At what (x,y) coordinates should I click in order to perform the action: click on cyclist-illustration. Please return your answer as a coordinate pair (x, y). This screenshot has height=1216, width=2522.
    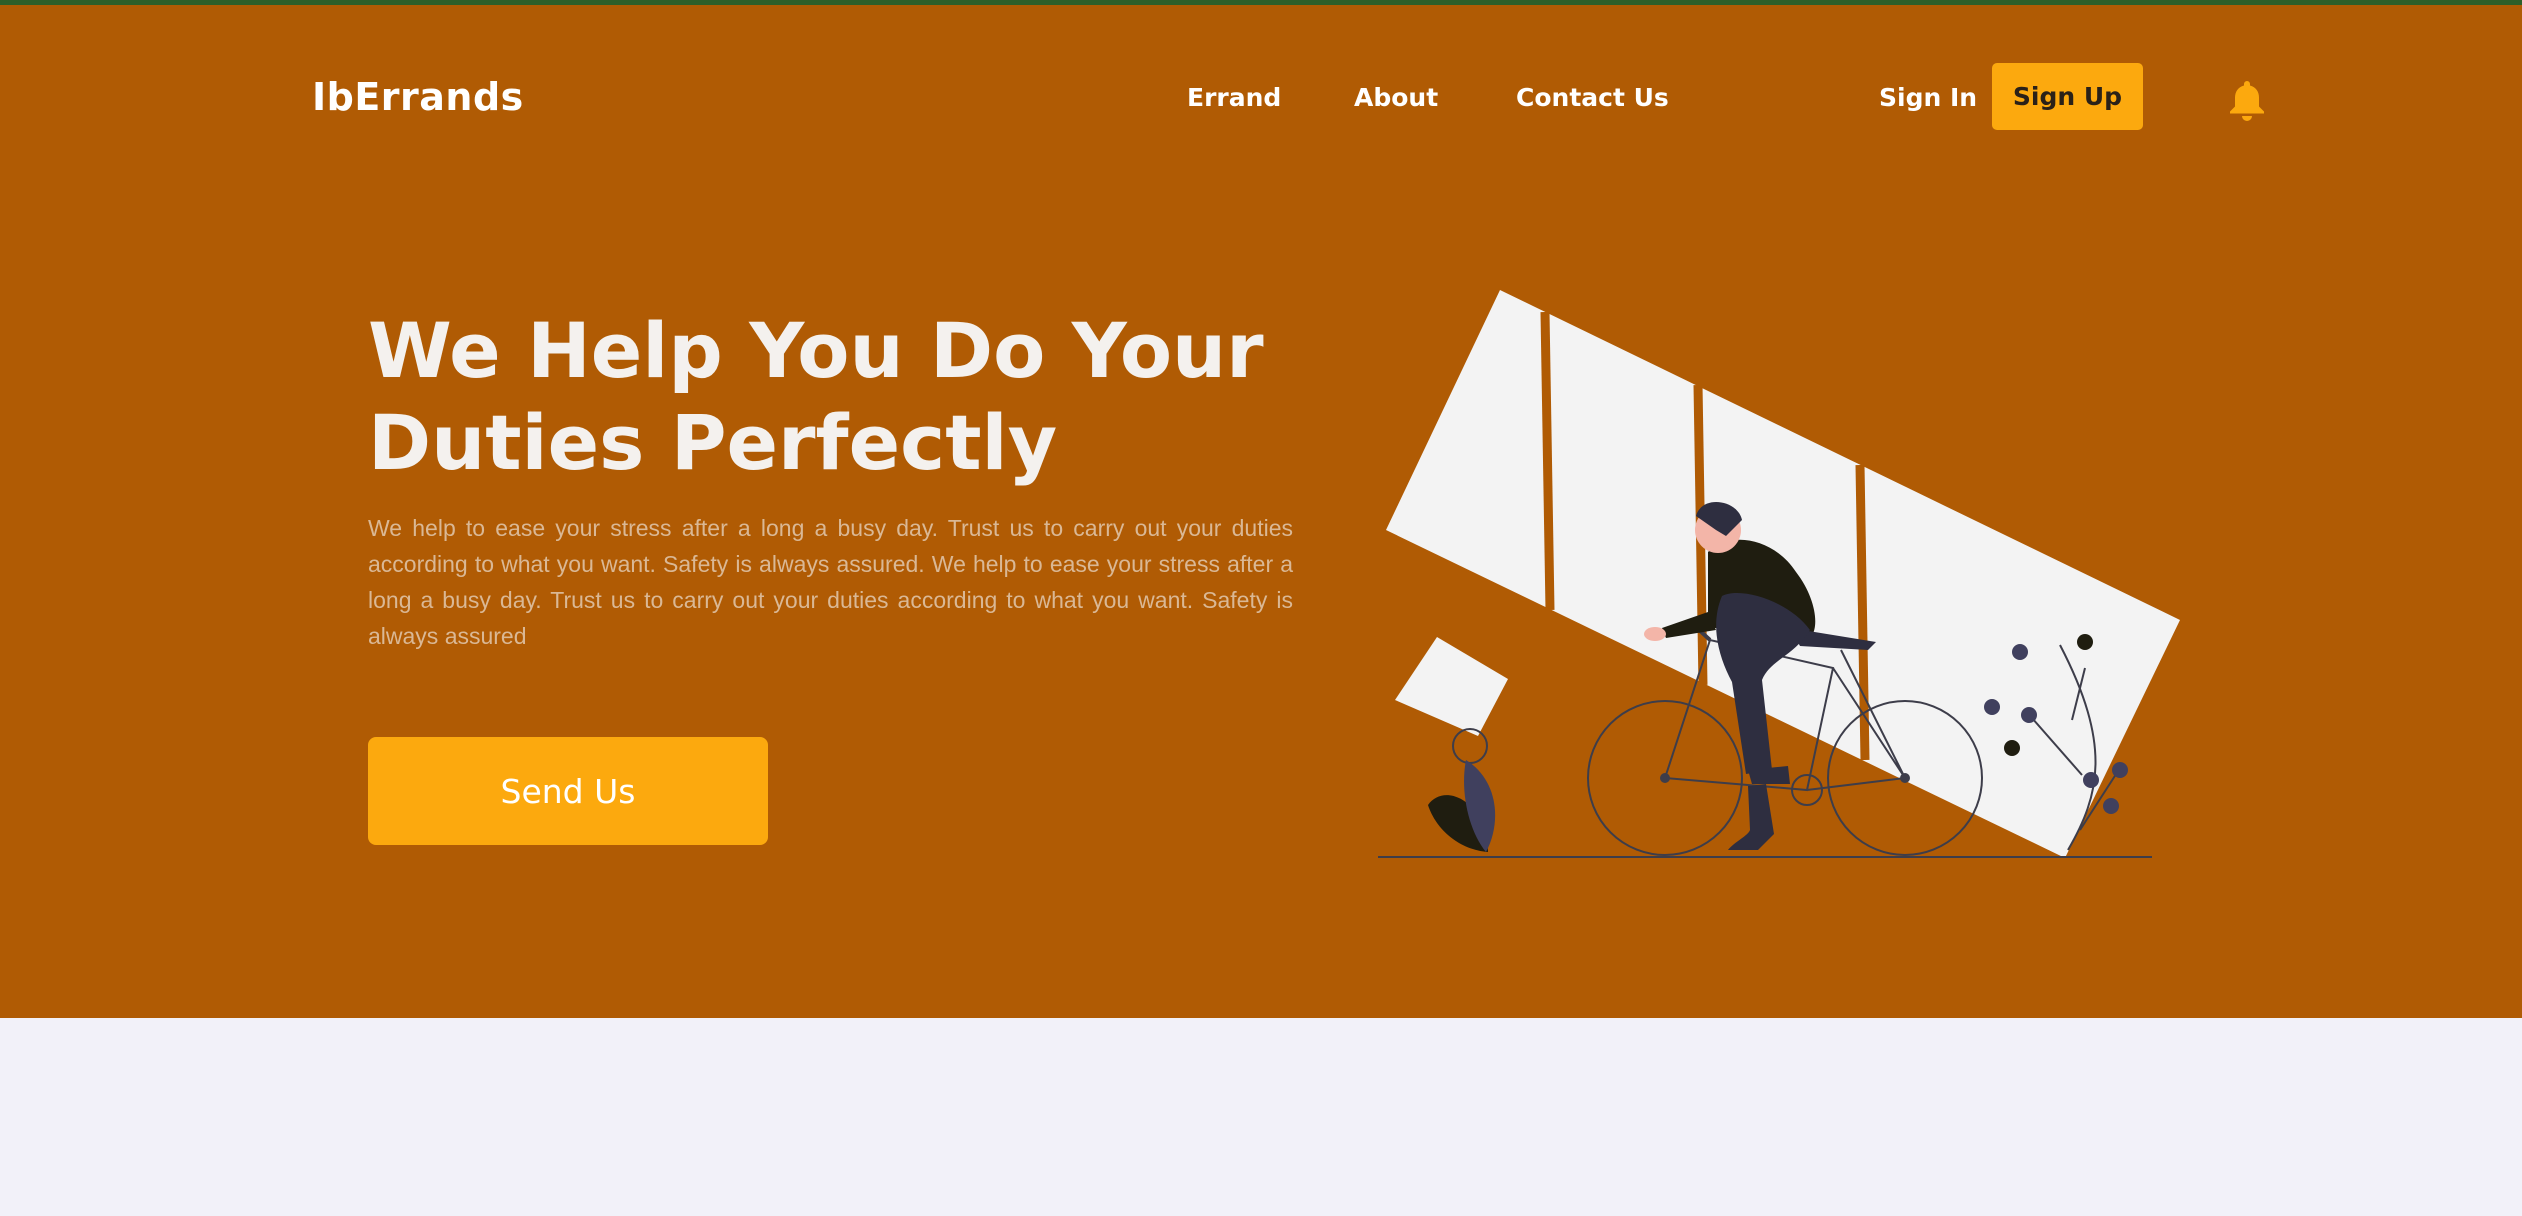
    Looking at the image, I should click on (1779, 574).